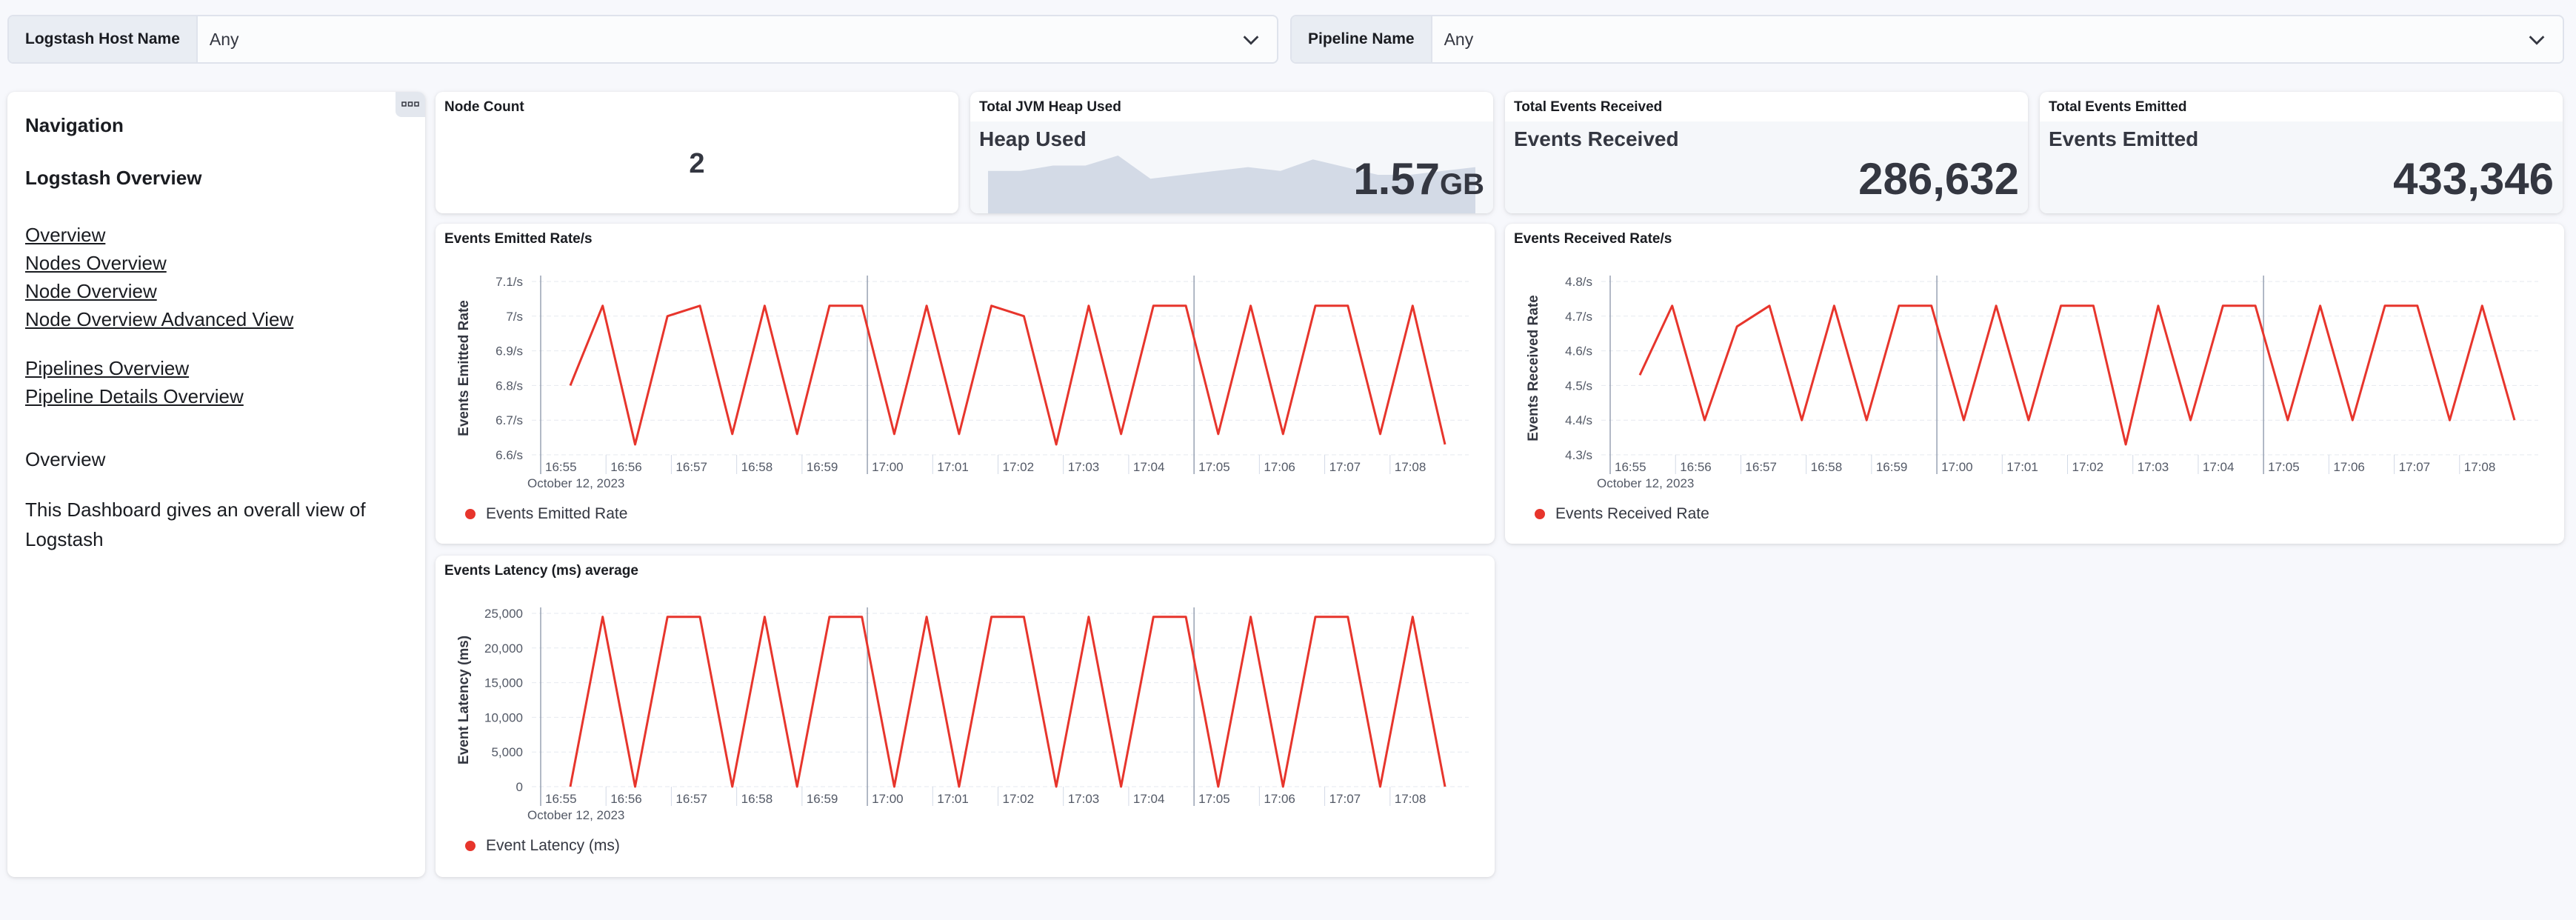 The height and width of the screenshot is (920, 2576). Describe the element at coordinates (484, 107) in the screenshot. I see `node-count-title: Node Count` at that location.